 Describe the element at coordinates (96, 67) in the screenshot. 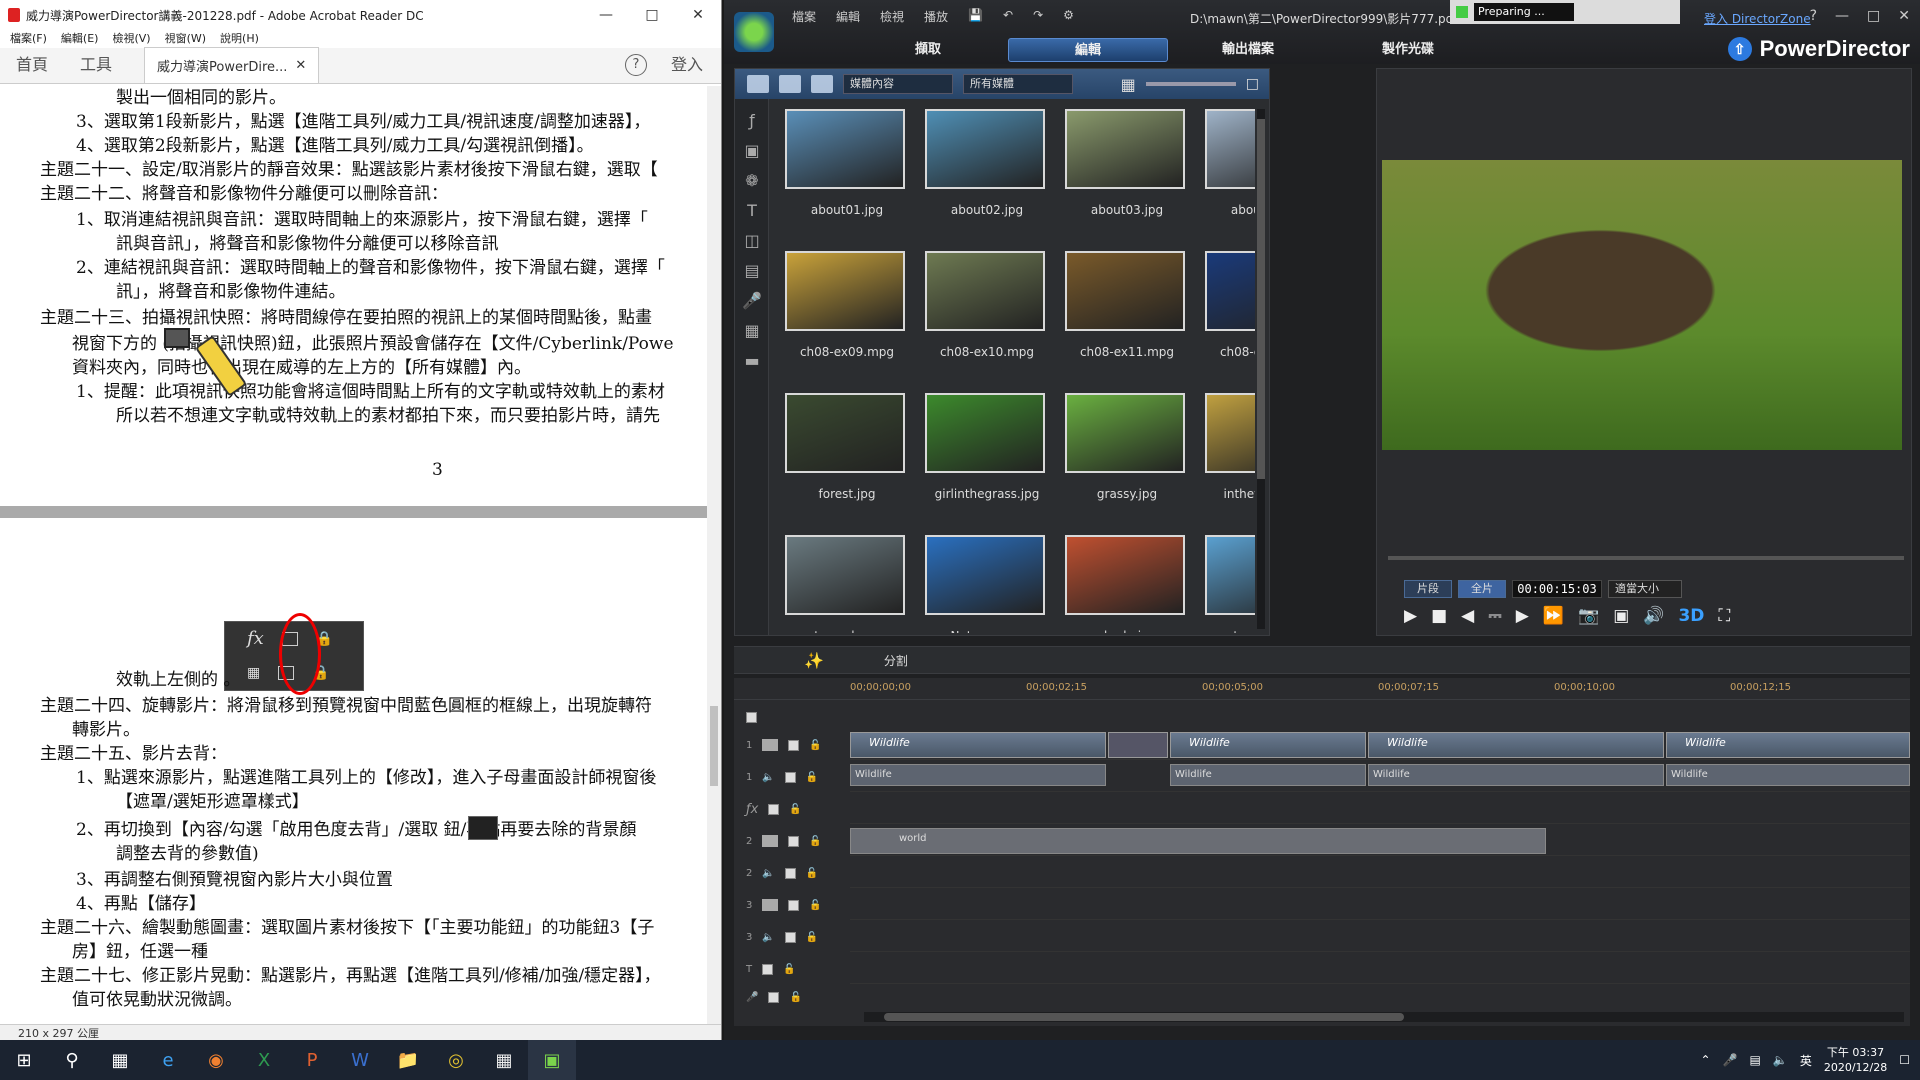

I see `tab-tools: 工具` at that location.